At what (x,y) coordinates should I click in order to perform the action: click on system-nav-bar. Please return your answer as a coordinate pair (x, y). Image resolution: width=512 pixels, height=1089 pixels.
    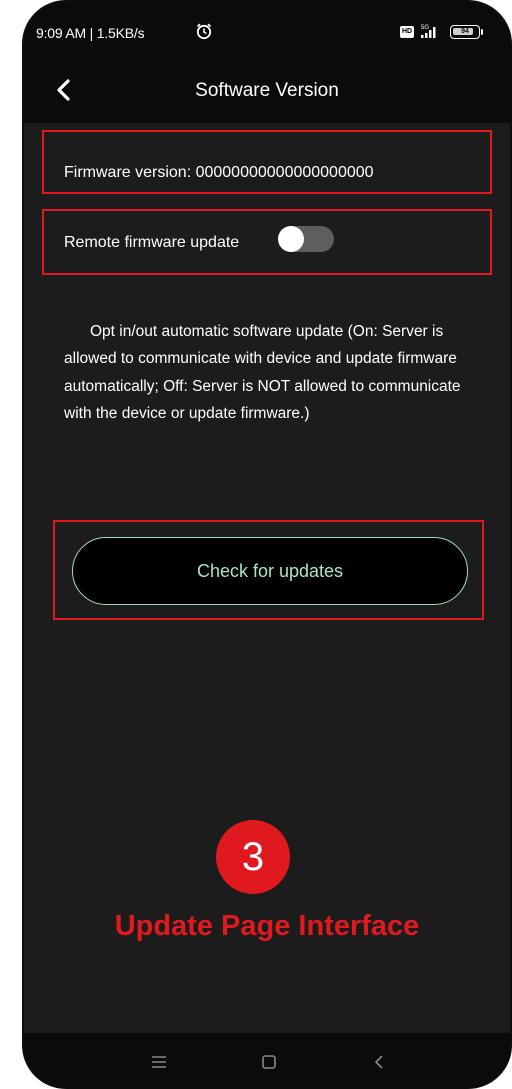
    Looking at the image, I should click on (267, 1060).